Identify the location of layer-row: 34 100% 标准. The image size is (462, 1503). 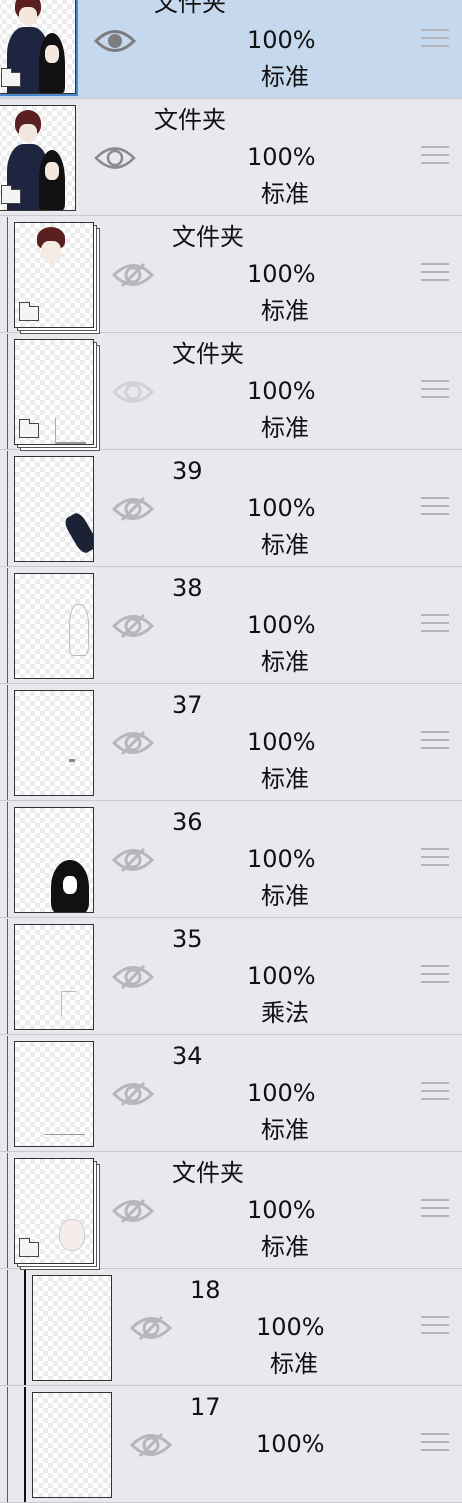
(231, 1094).